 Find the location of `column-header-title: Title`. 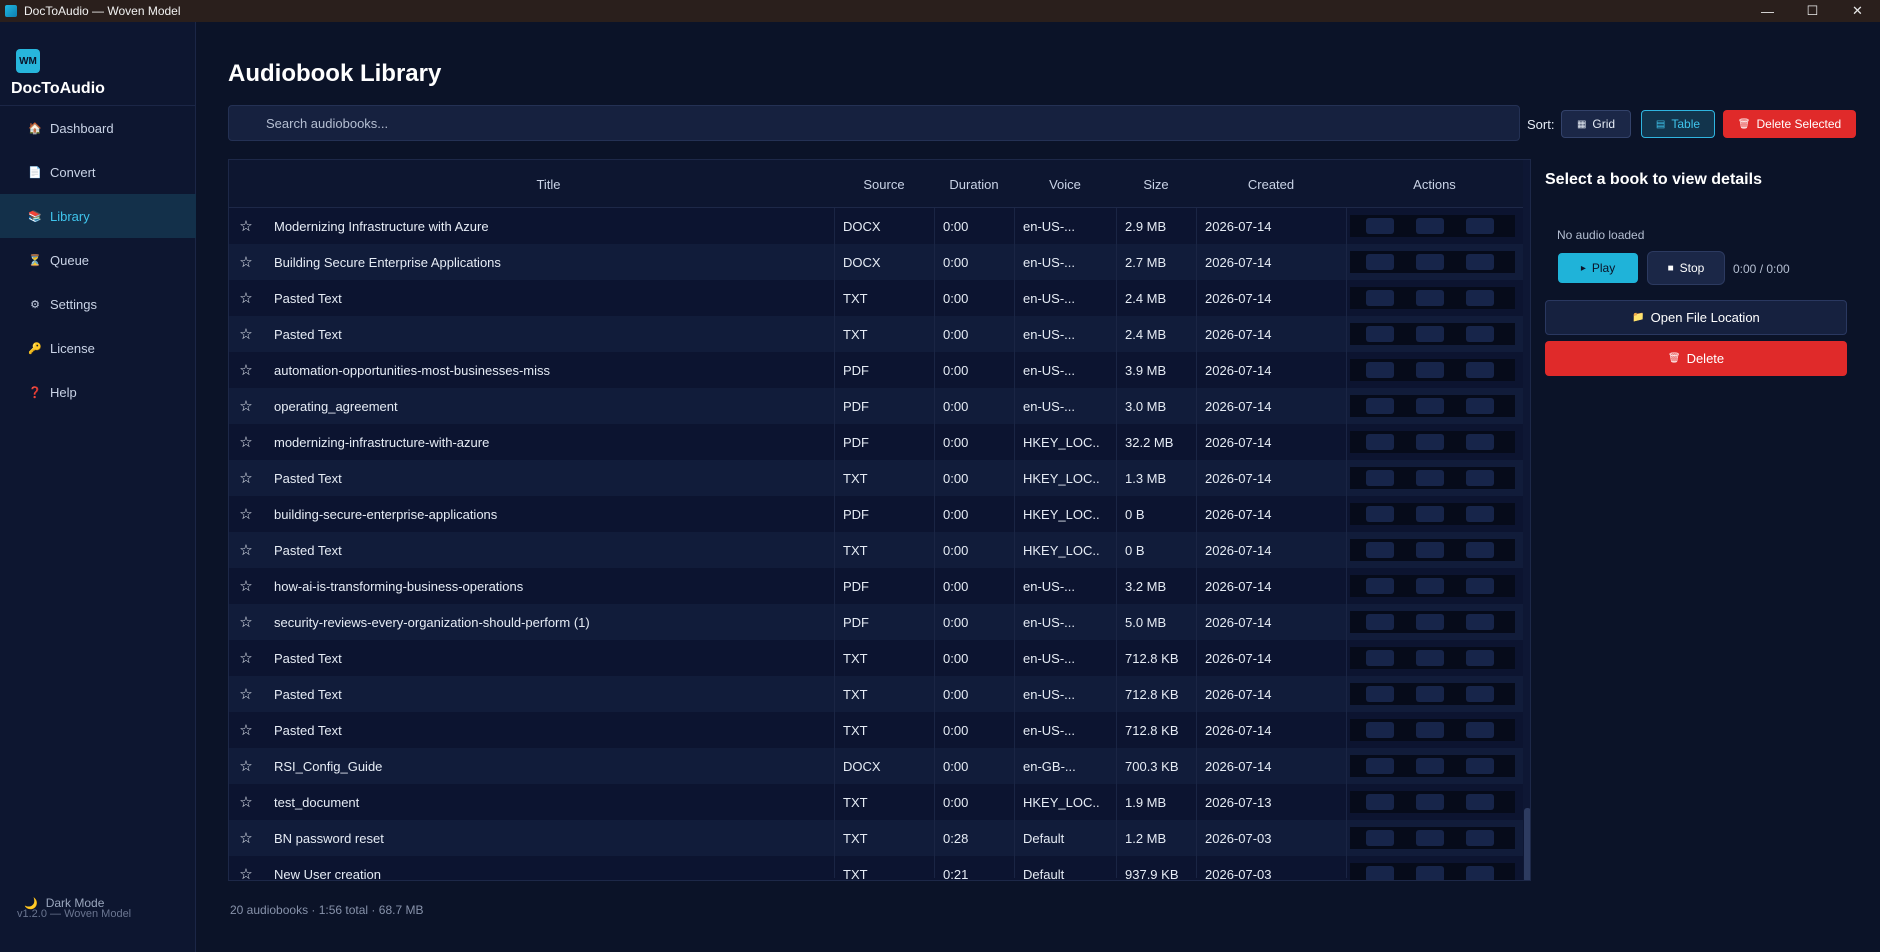

column-header-title: Title is located at coordinates (548, 184).